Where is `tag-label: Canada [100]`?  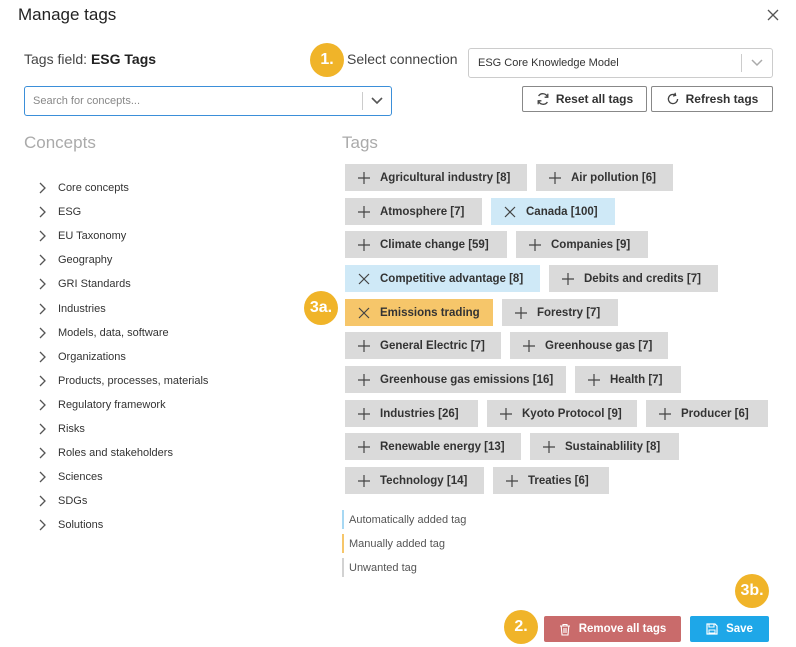 tag-label: Canada [100] is located at coordinates (562, 211).